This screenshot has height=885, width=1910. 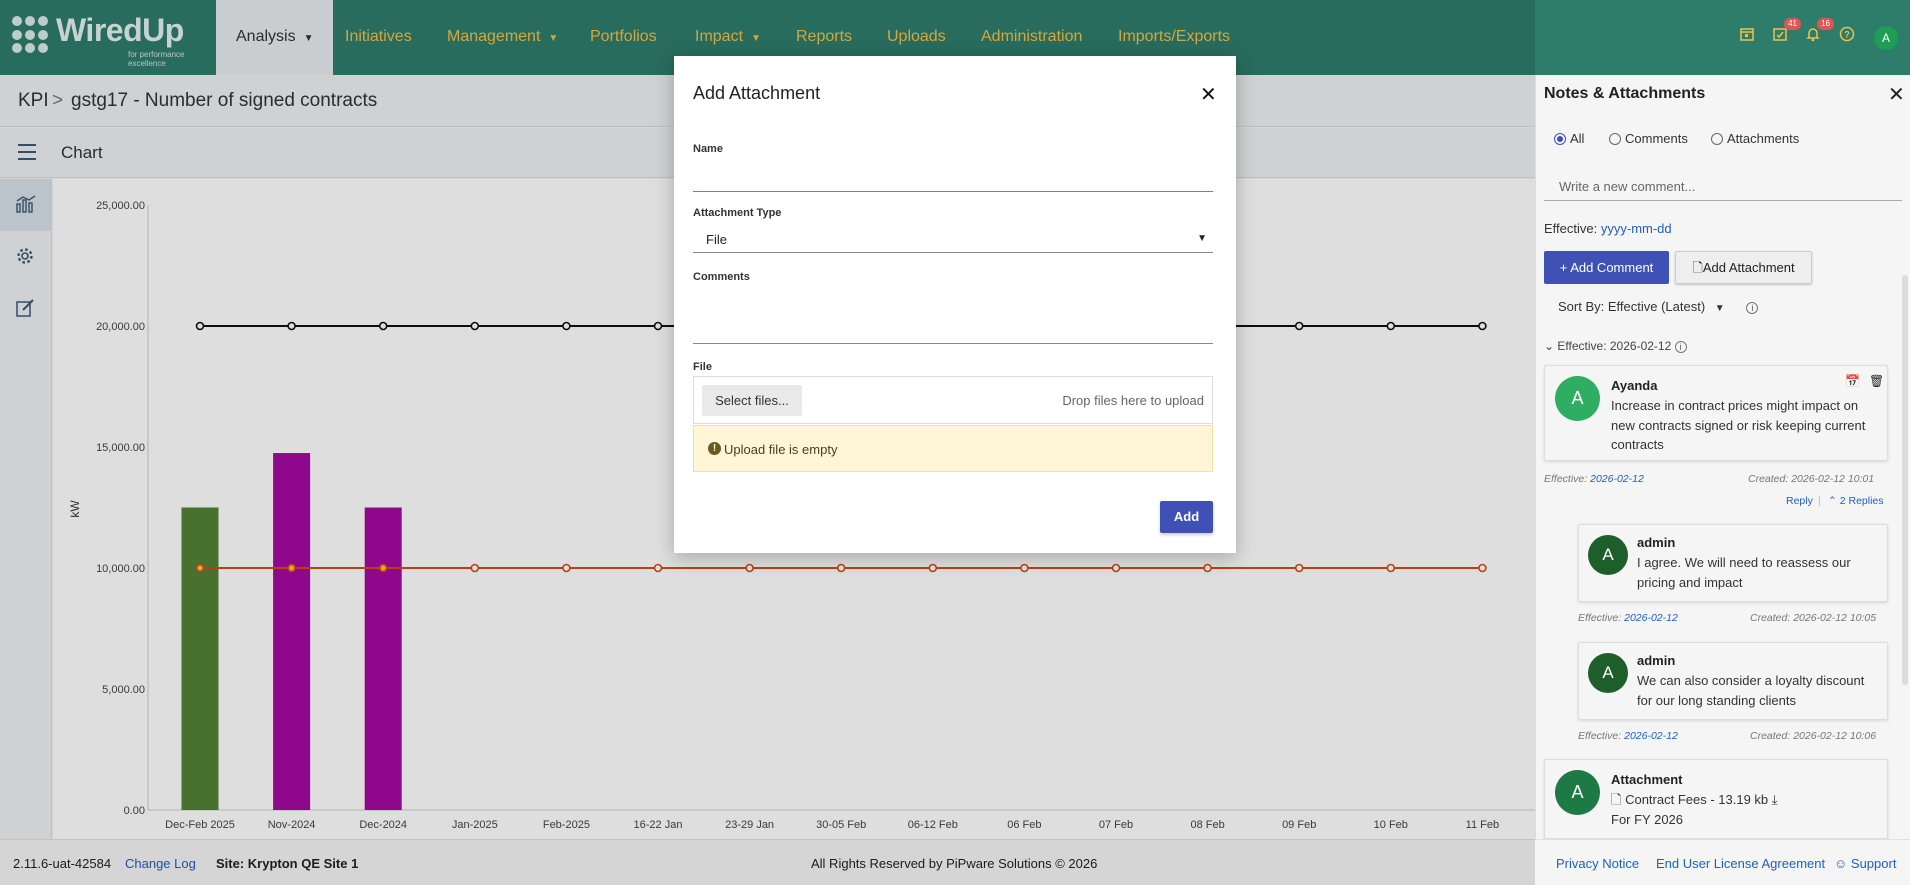 What do you see at coordinates (1748, 267) in the screenshot?
I see `add-attachment-label: Add Attachment` at bounding box center [1748, 267].